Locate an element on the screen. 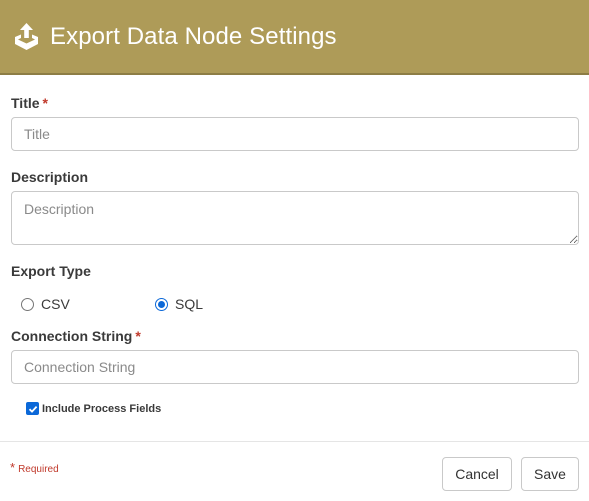 The width and height of the screenshot is (589, 501). title-label: Title * is located at coordinates (29, 103).